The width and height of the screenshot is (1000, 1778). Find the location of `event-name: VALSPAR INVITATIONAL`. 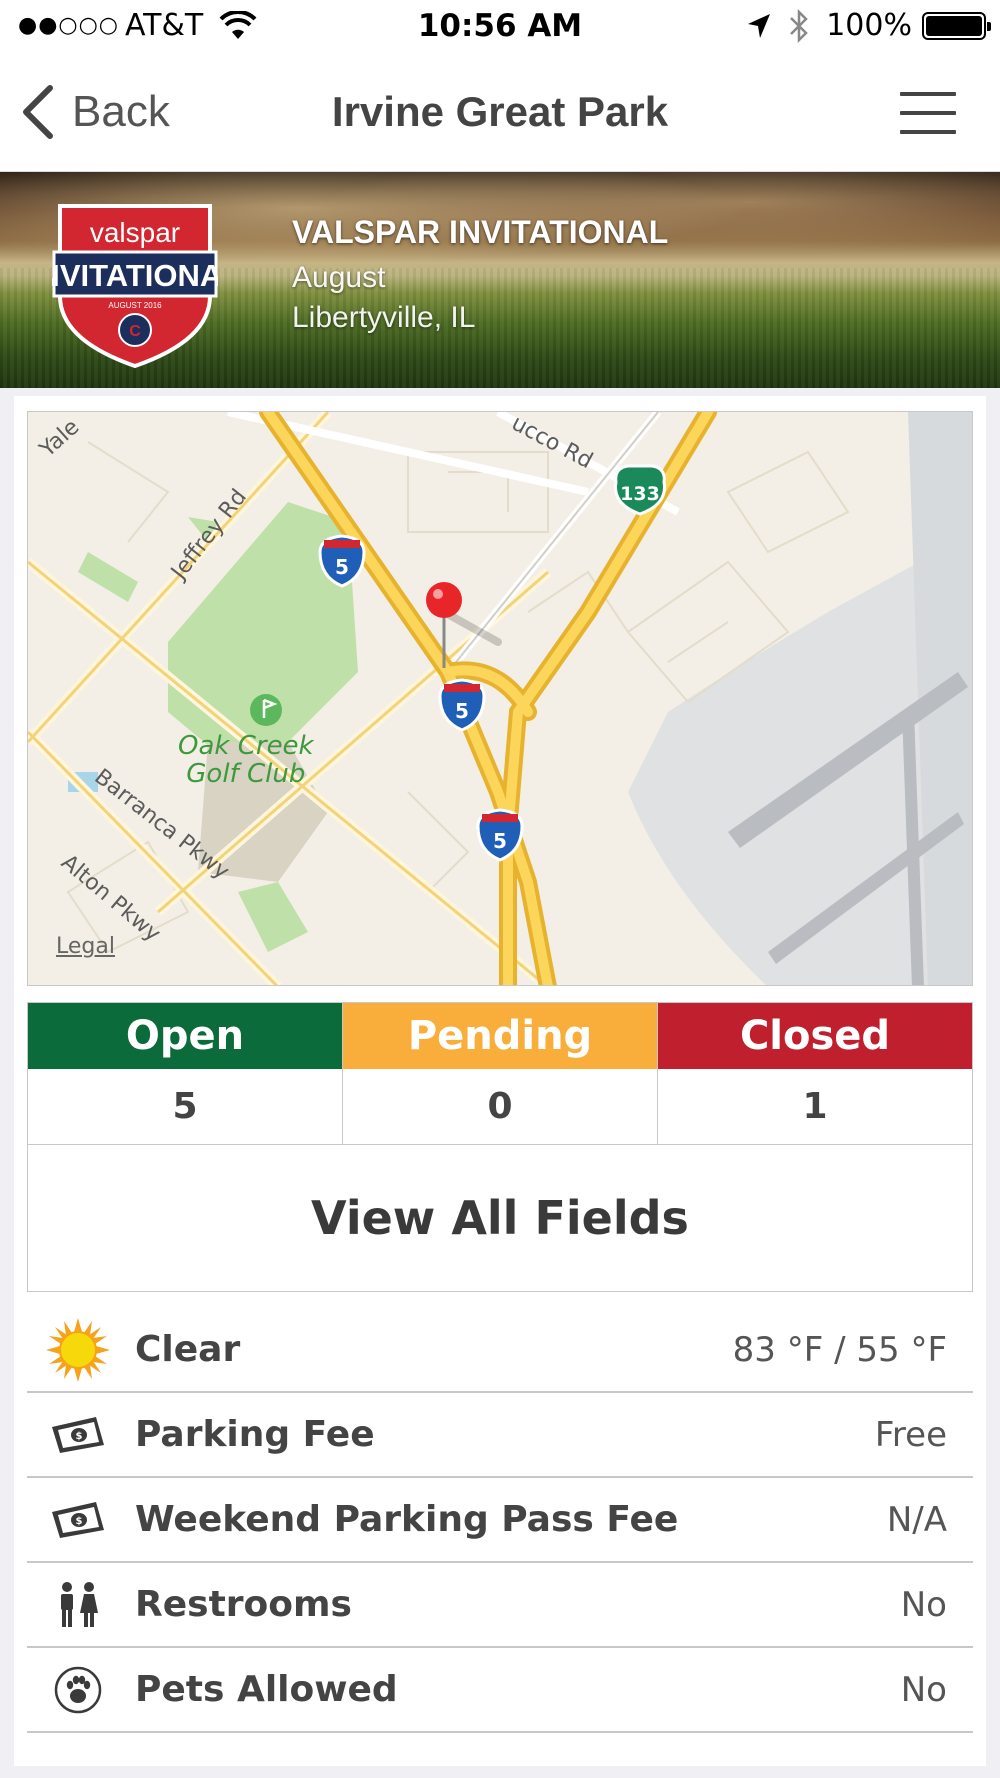

event-name: VALSPAR INVITATIONAL is located at coordinates (480, 232).